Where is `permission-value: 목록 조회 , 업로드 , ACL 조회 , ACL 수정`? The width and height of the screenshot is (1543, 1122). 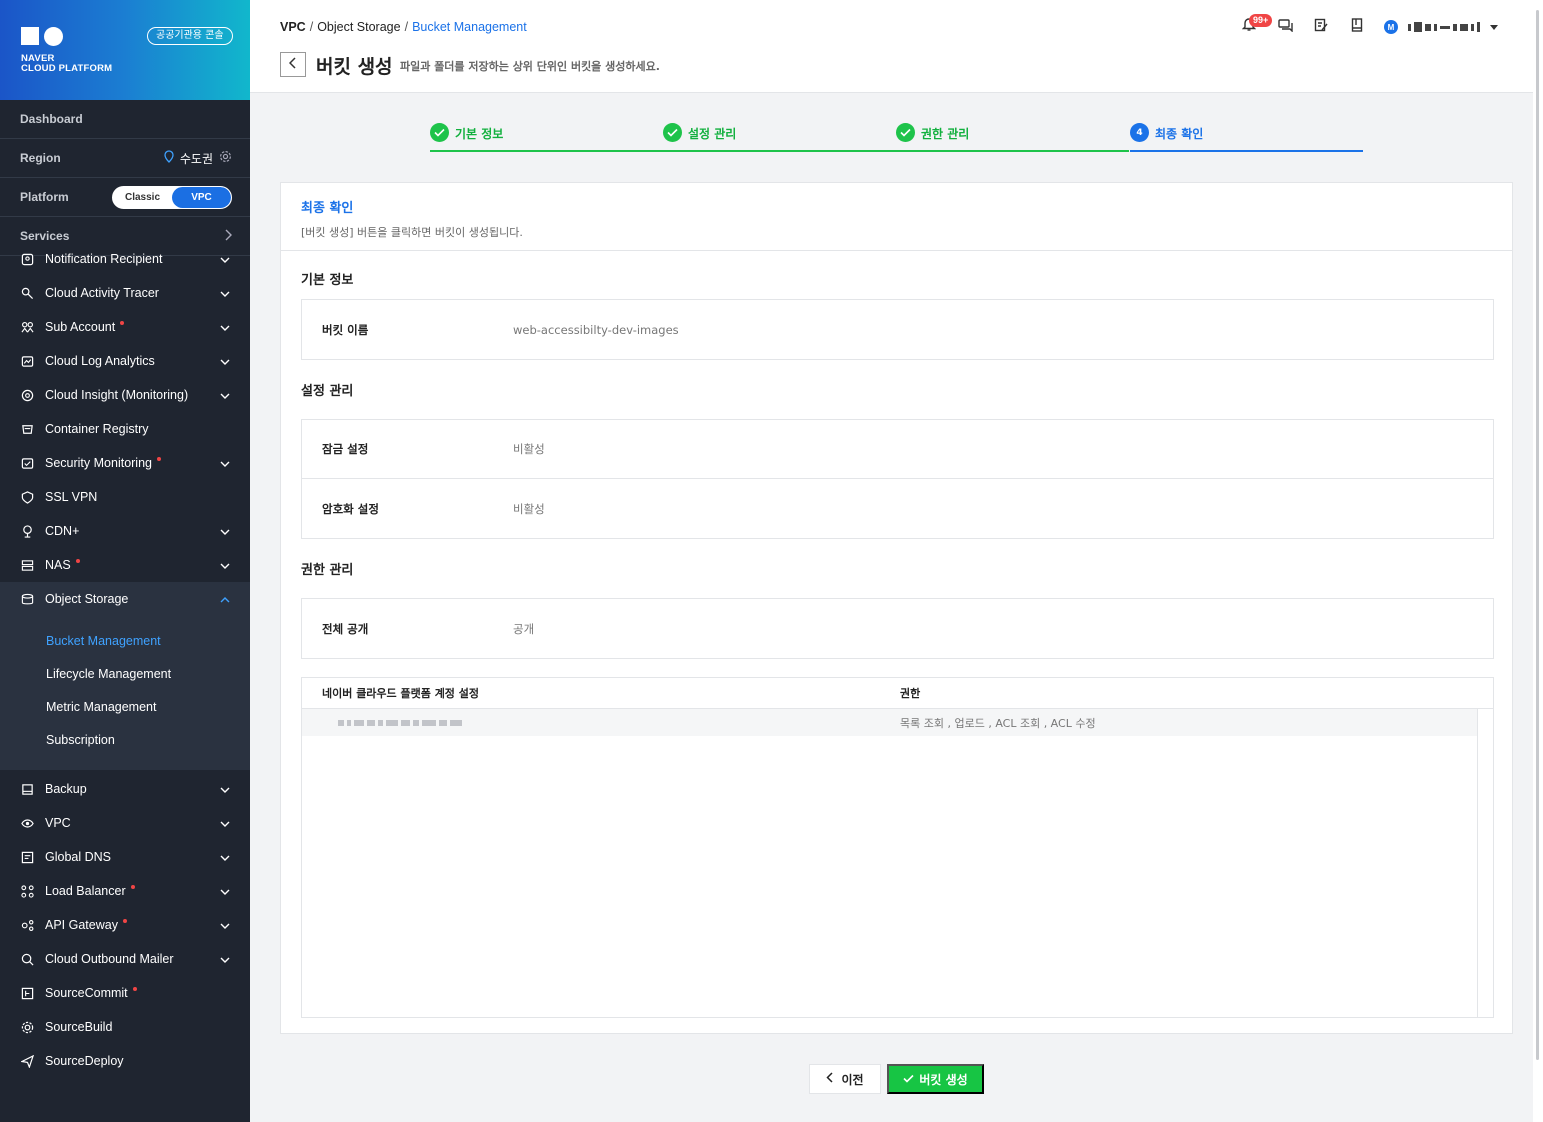 permission-value: 목록 조회 , 업로드 , ACL 조회 , ACL 수정 is located at coordinates (998, 723).